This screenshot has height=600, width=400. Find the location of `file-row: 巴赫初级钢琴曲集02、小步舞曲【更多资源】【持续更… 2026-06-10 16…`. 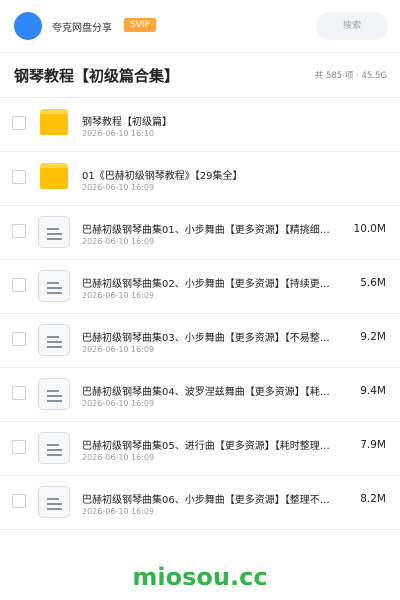

file-row: 巴赫初级钢琴曲集02、小步舞曲【更多资源】【持续更… 2026-06-10 16… is located at coordinates (200, 287).